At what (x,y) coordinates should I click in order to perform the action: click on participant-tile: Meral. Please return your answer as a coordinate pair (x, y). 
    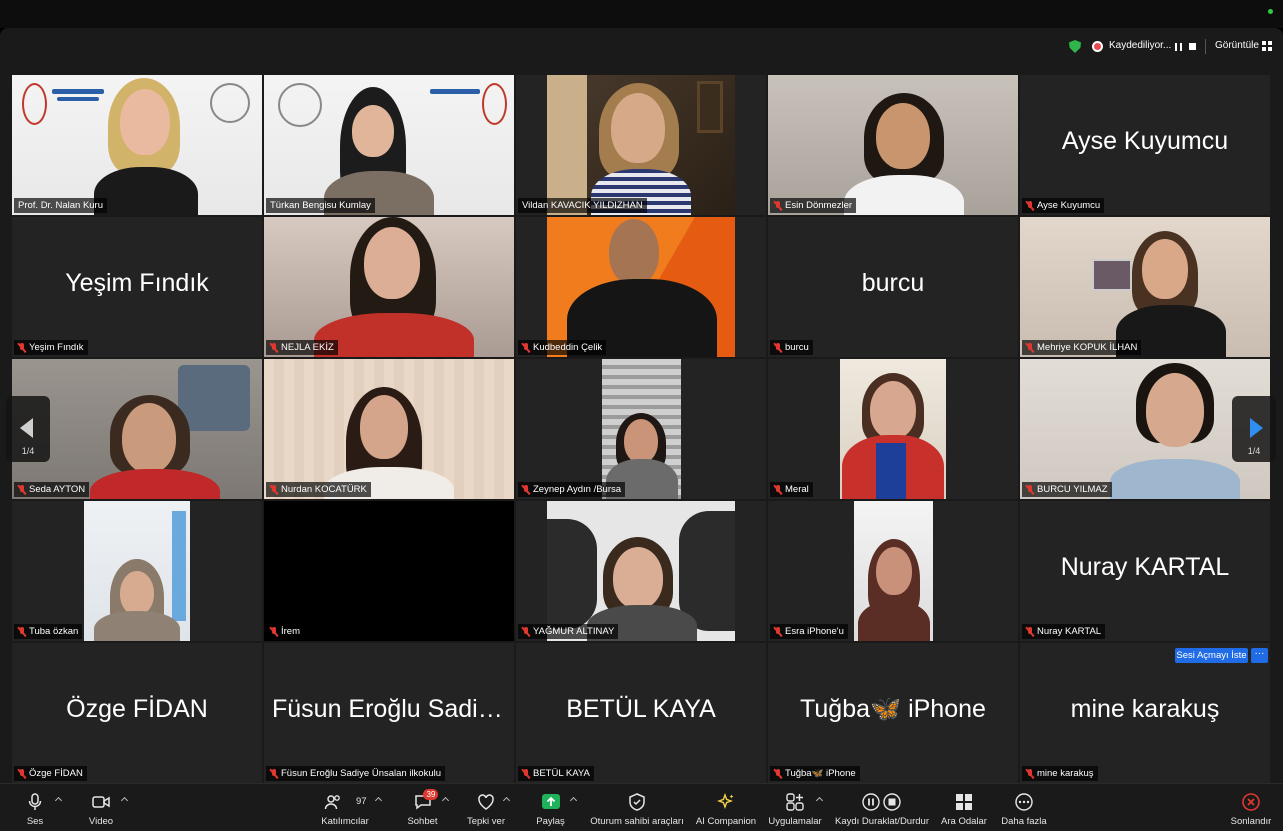
    Looking at the image, I should click on (893, 429).